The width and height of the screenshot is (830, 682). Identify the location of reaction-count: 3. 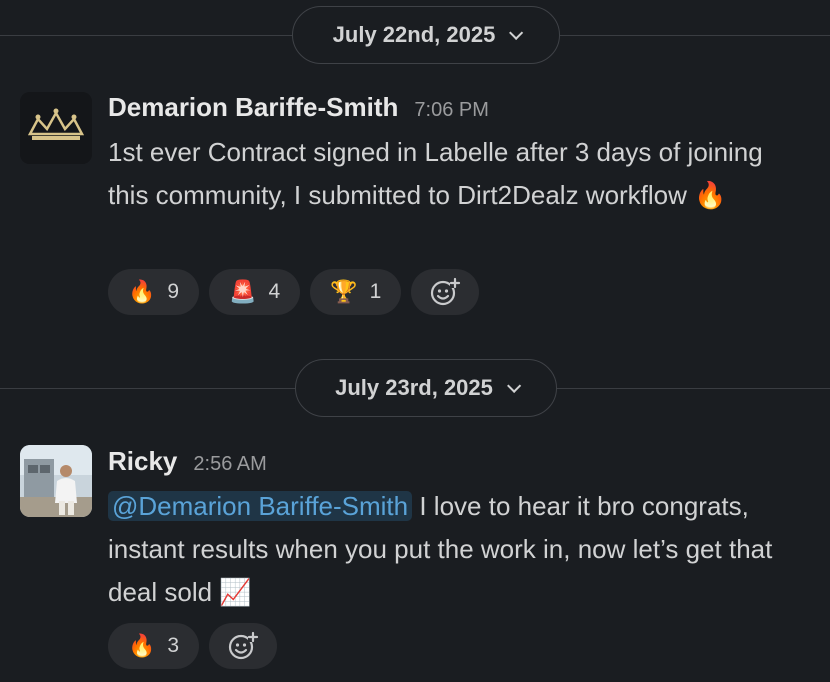
(173, 645).